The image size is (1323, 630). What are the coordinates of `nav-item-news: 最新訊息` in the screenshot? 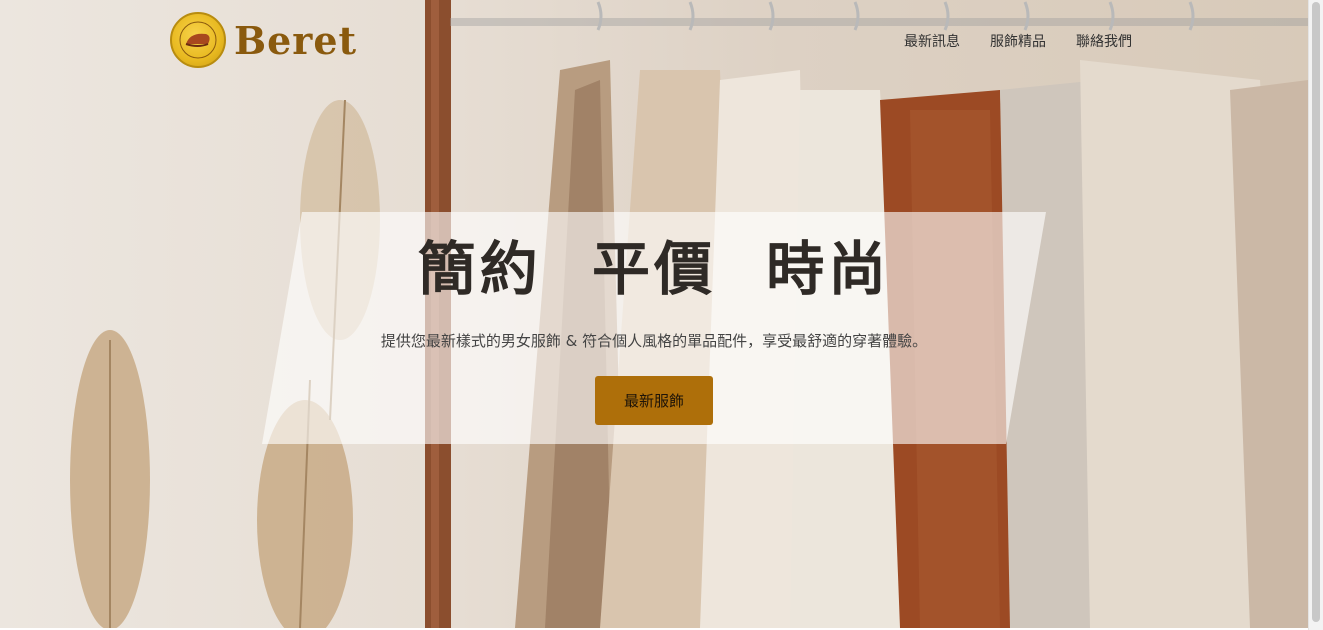 It's located at (932, 41).